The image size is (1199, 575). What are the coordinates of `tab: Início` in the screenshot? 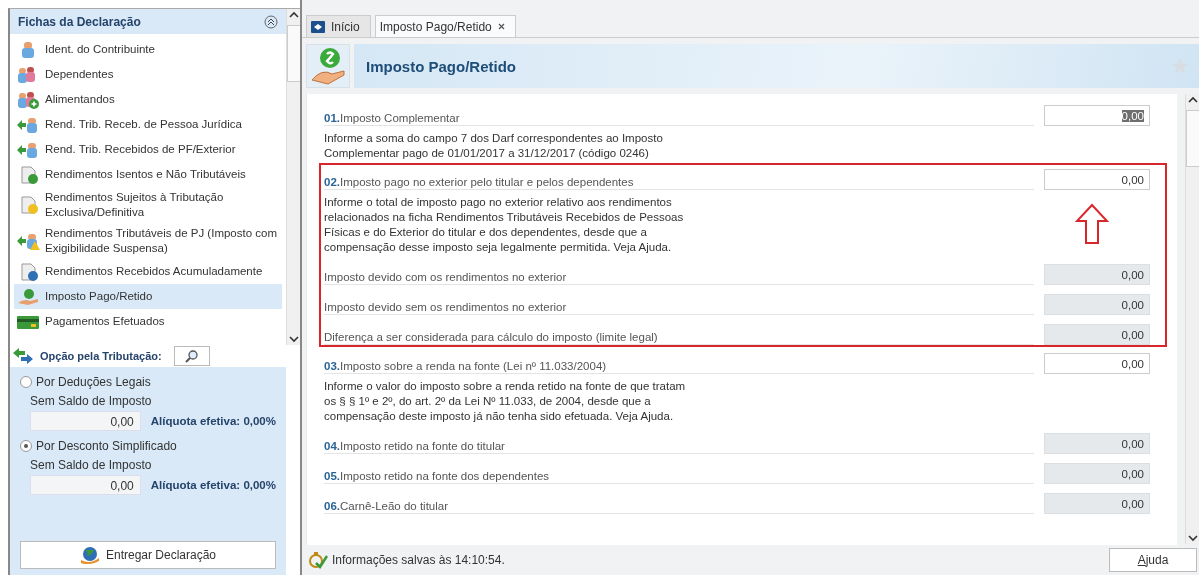 It's located at (338, 26).